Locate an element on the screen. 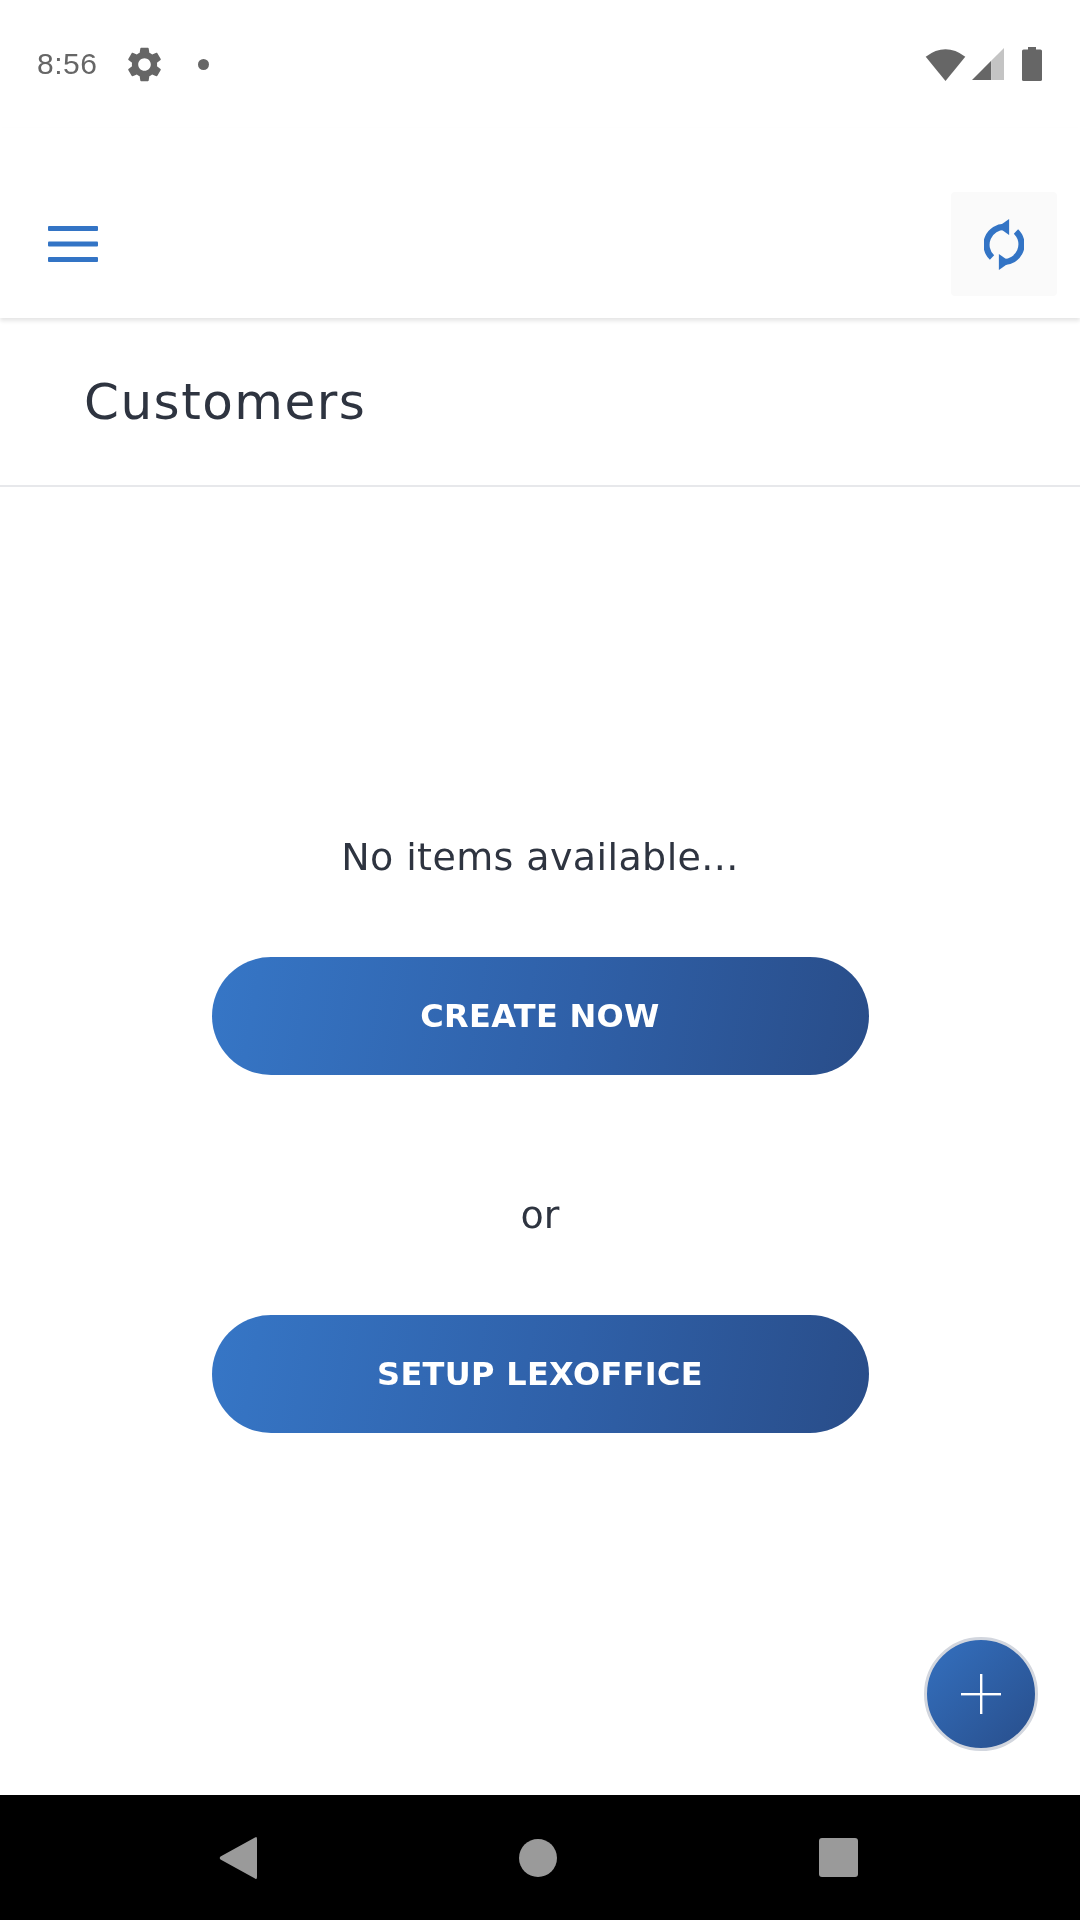  refresh-icon is located at coordinates (1004, 244).